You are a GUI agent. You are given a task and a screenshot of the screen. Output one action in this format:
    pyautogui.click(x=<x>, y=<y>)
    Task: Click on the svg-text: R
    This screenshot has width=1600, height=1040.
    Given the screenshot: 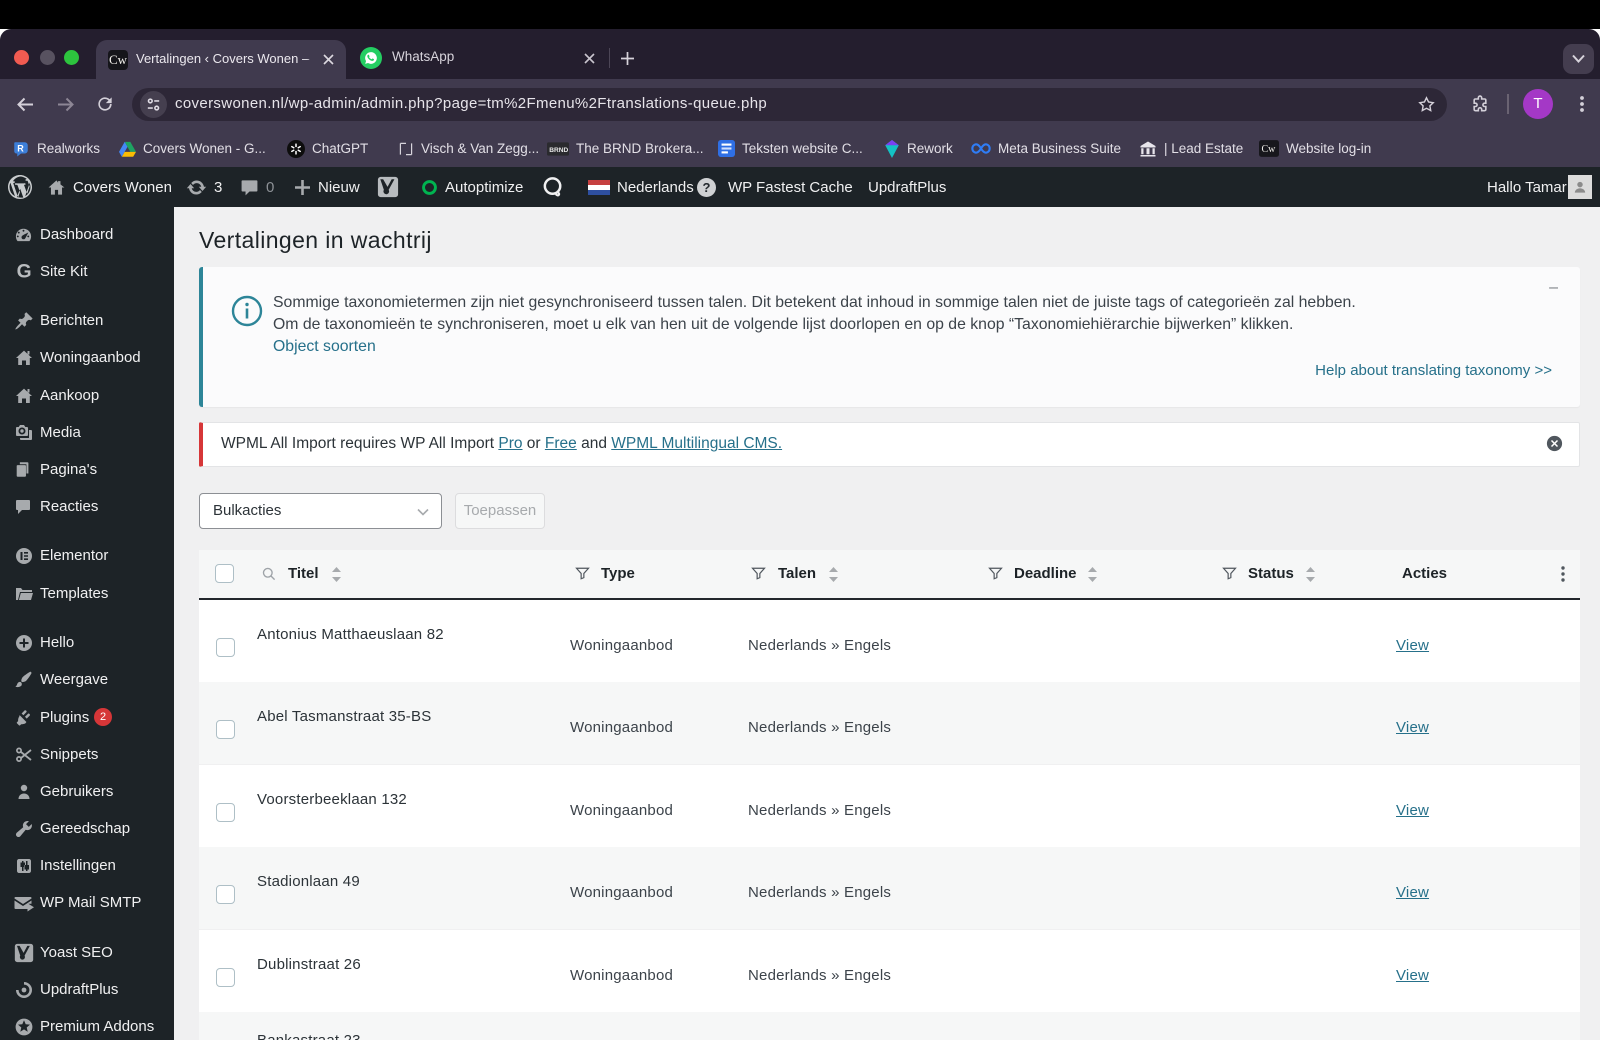 What is the action you would take?
    pyautogui.click(x=20, y=148)
    